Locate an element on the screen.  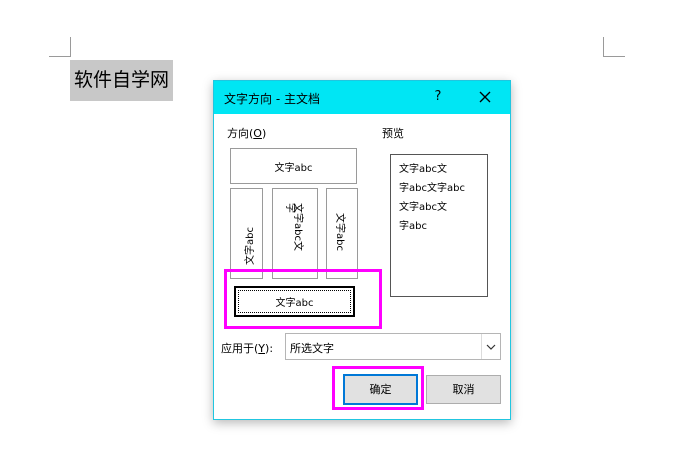
direction-option-horizontal: 文字abc is located at coordinates (293, 166).